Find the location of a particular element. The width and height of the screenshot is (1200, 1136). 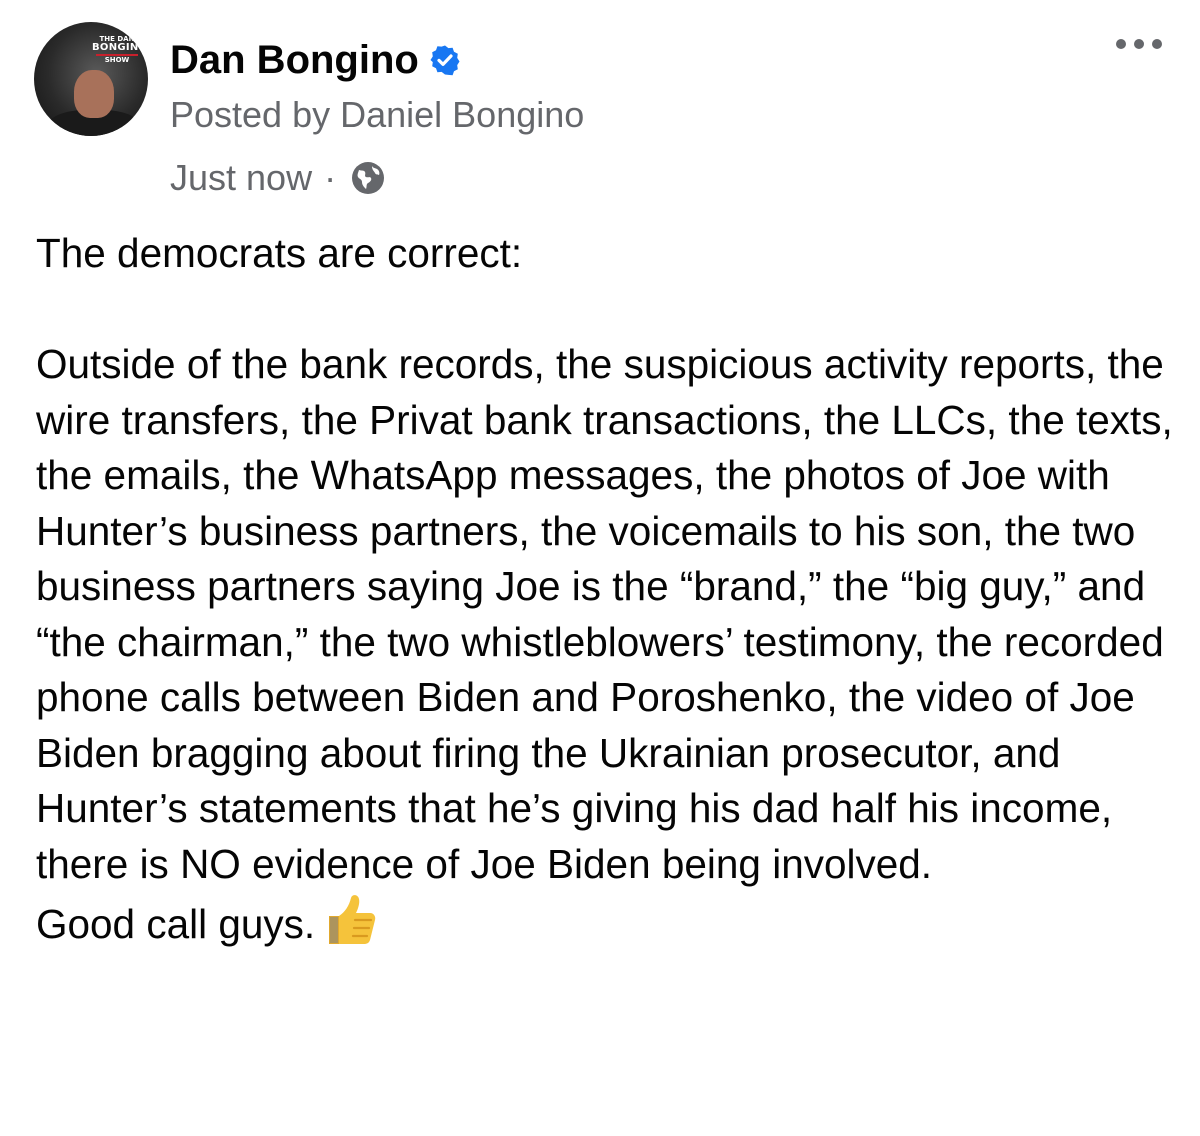

post-timestamp: Just now is located at coordinates (241, 178).